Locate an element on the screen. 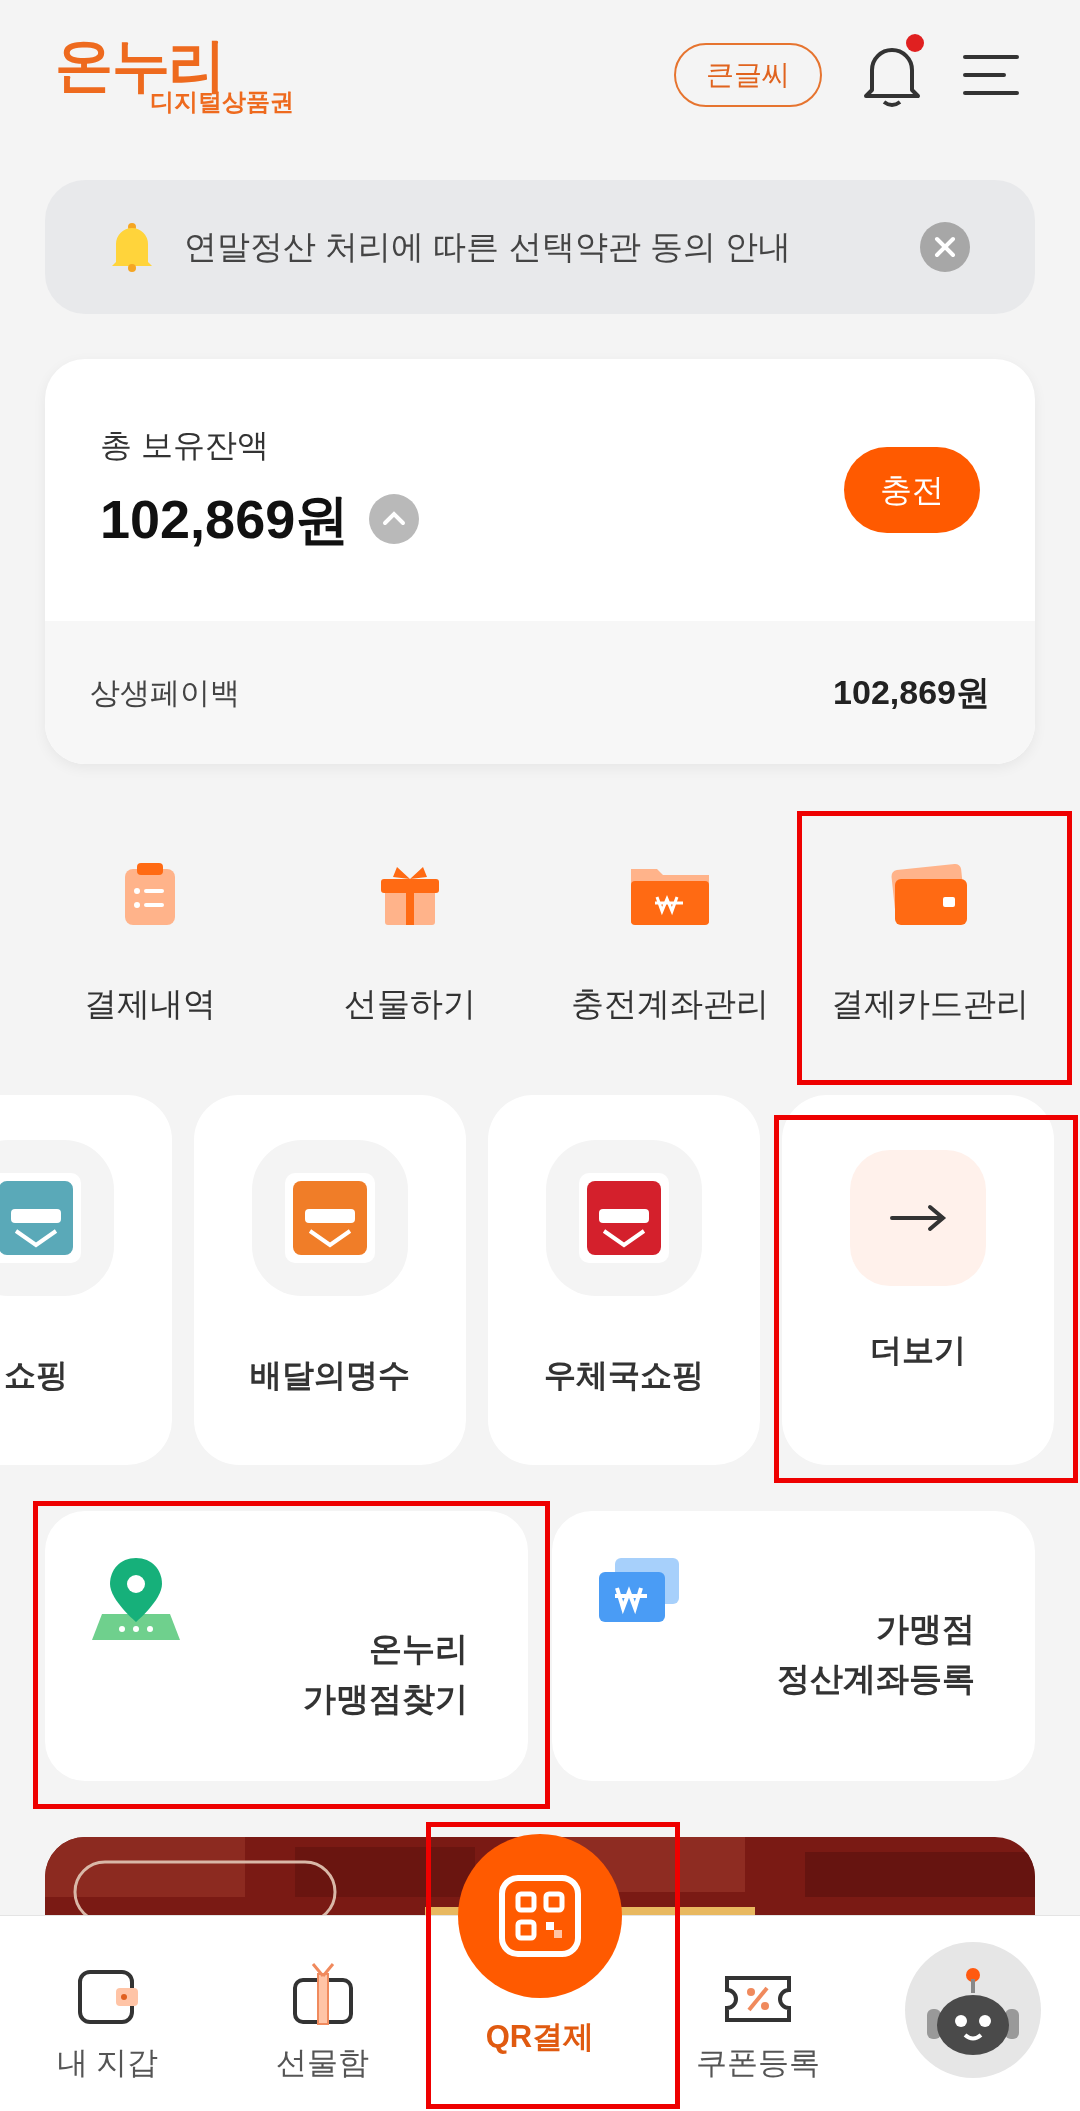 The image size is (1080, 2111). shop-card: 배달의명수 is located at coordinates (330, 1280).